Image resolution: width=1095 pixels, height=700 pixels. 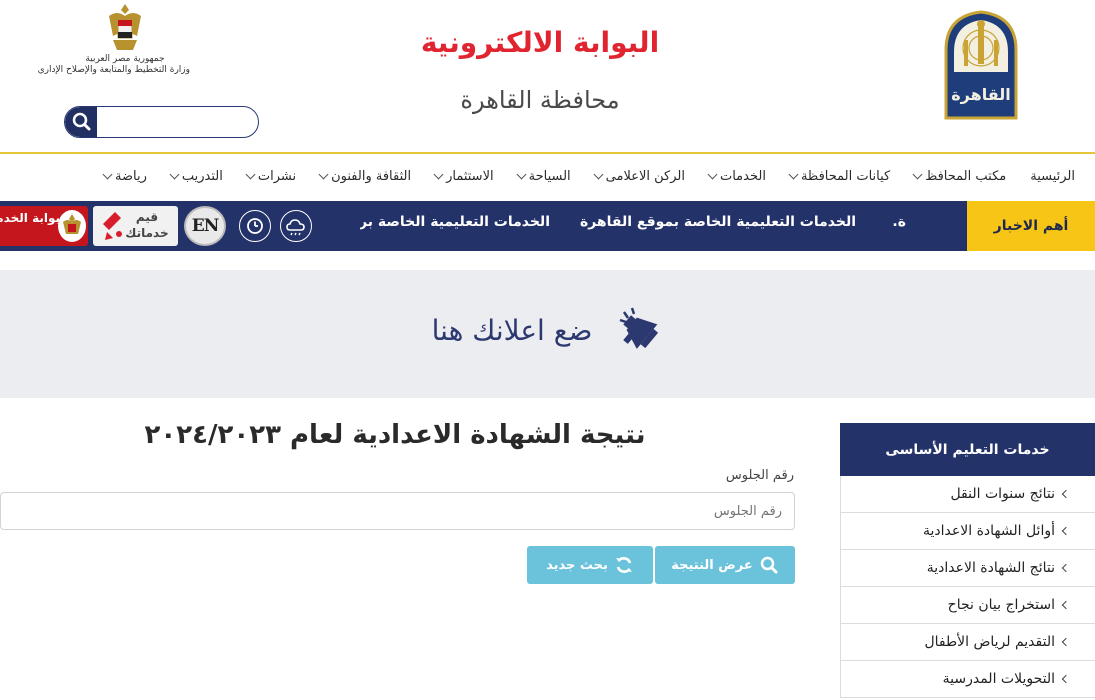 I want to click on nav-item: الركن الاعلامى, so click(x=640, y=176).